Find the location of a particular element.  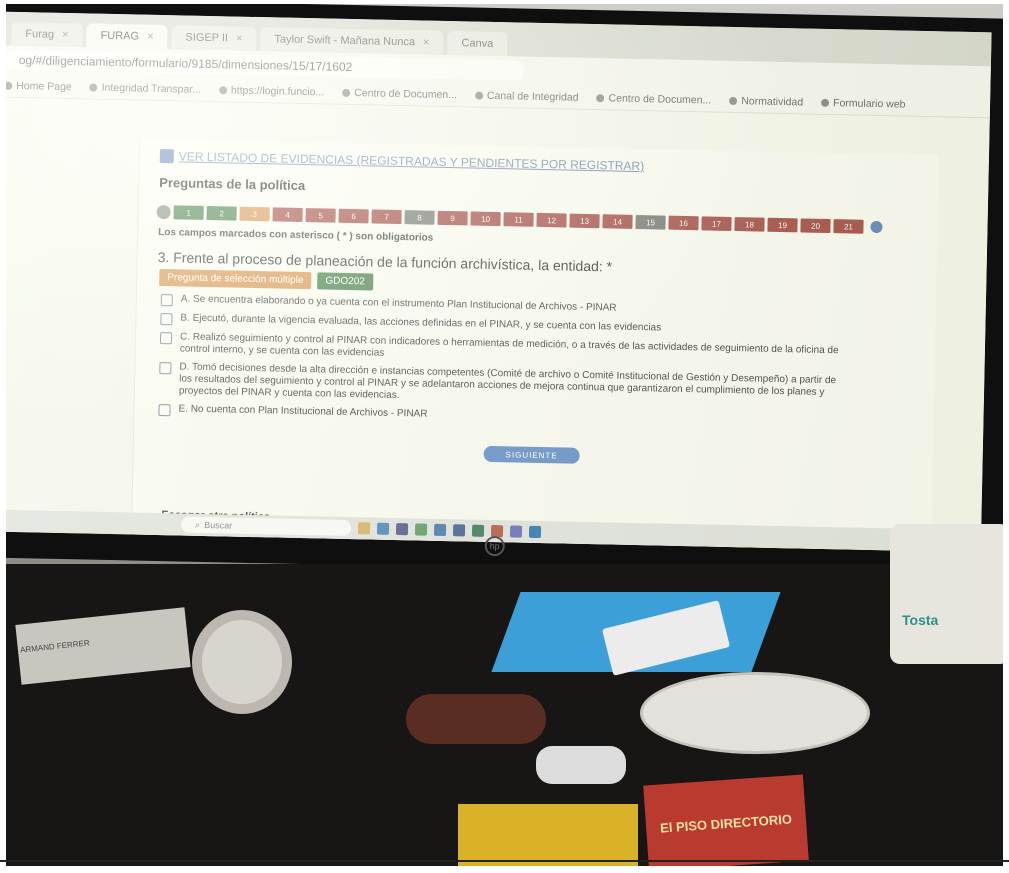

question-number-button: 14 is located at coordinates (617, 221).